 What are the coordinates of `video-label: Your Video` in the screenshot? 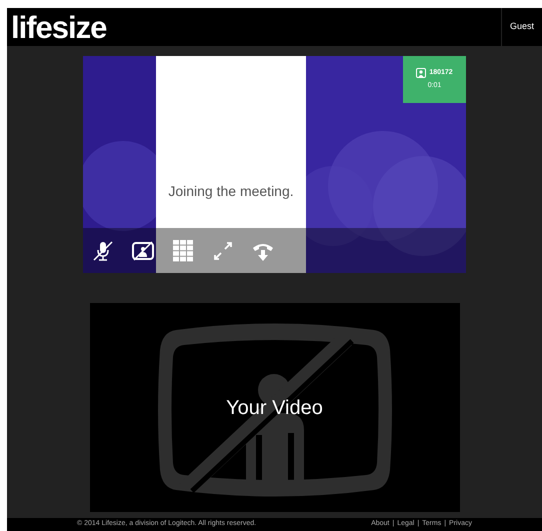 It's located at (274, 408).